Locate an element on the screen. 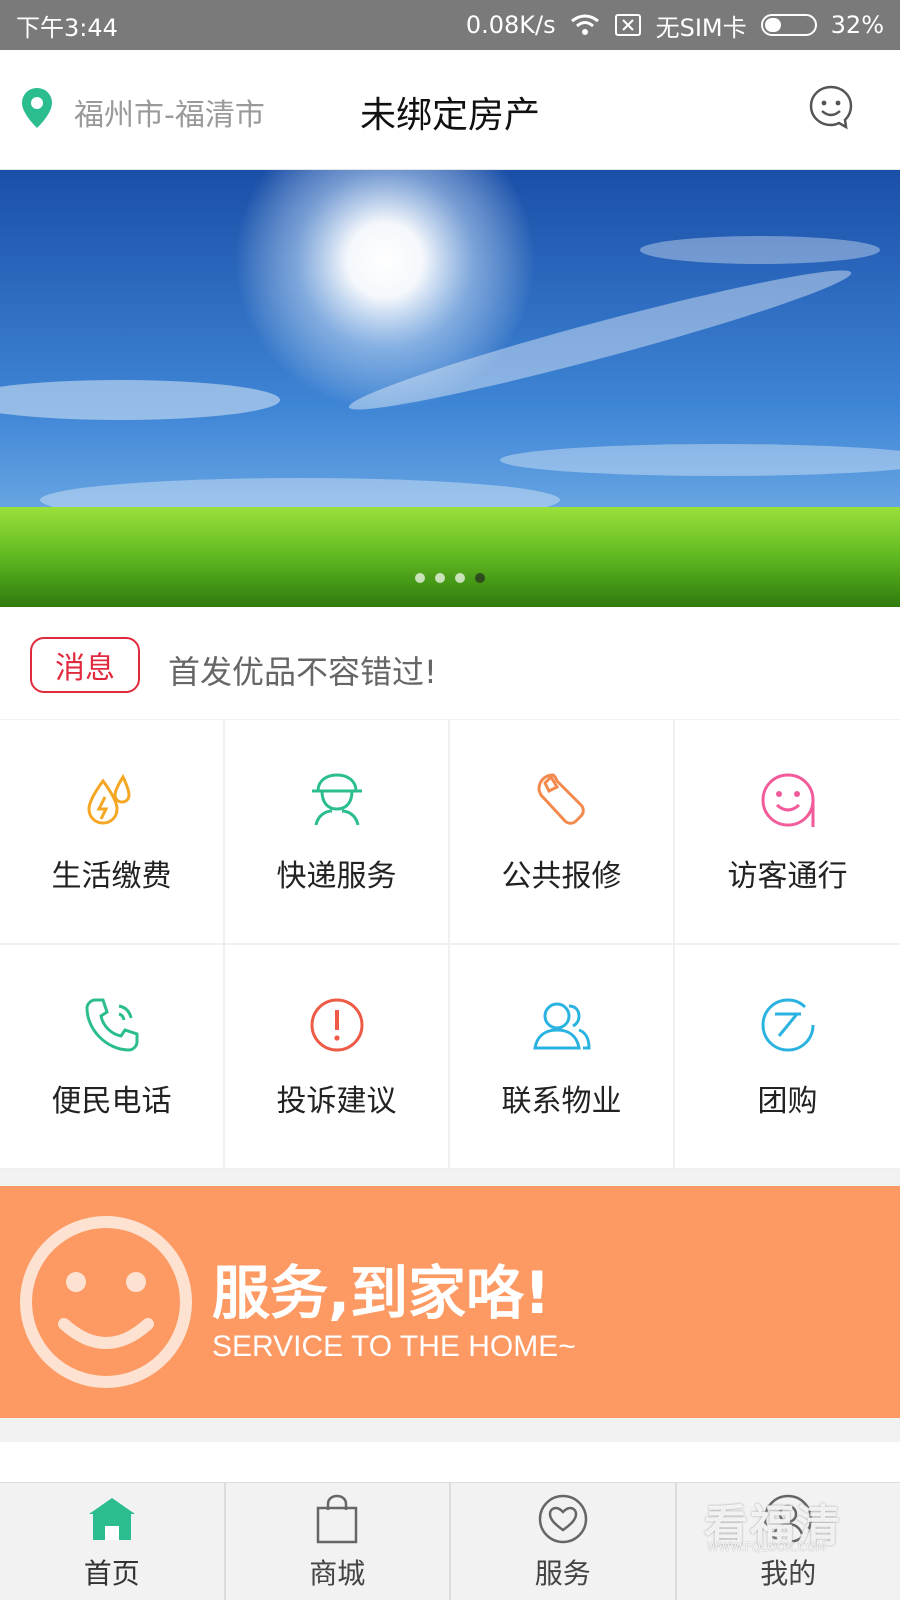  battery-percent: 32% is located at coordinates (857, 25).